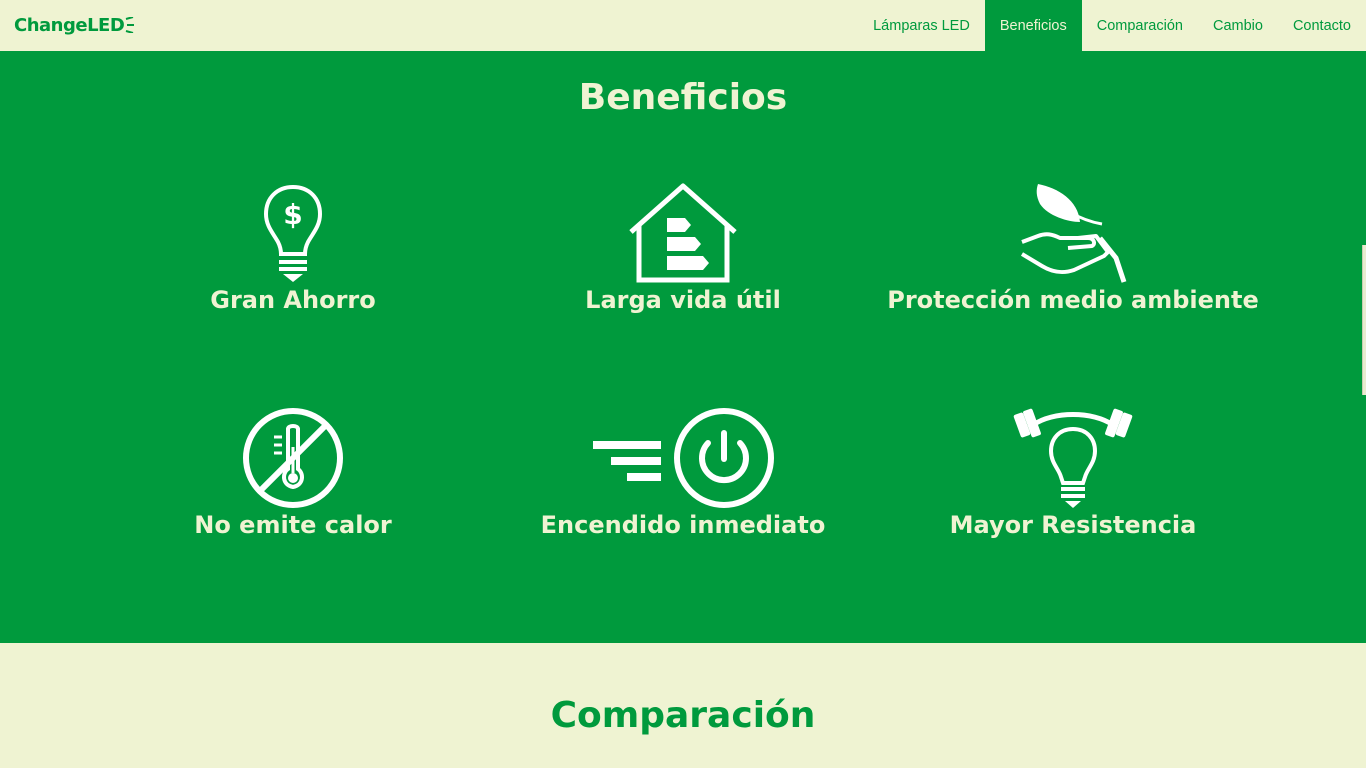 The image size is (1366, 768). What do you see at coordinates (293, 458) in the screenshot?
I see `no-heat-thermometer-icon` at bounding box center [293, 458].